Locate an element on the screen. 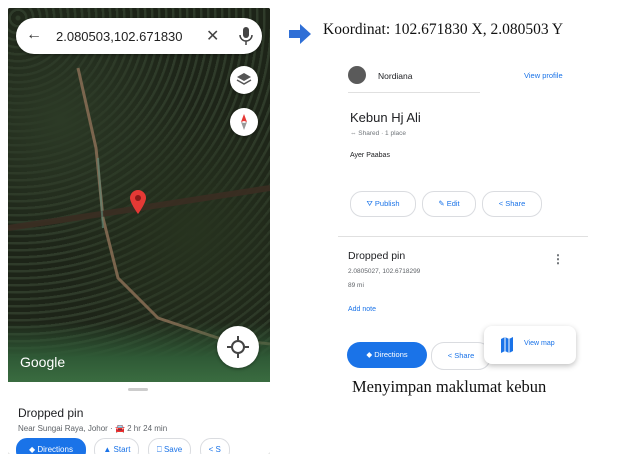  avatar is located at coordinates (357, 75).